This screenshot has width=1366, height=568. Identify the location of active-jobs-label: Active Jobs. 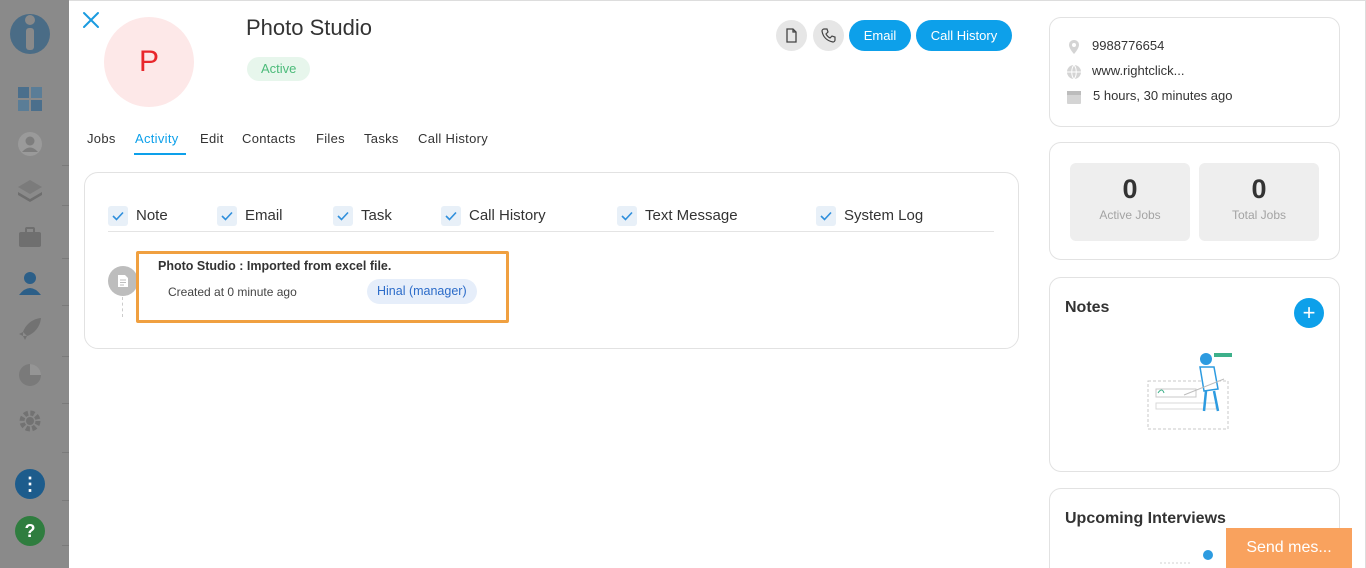
(1130, 215).